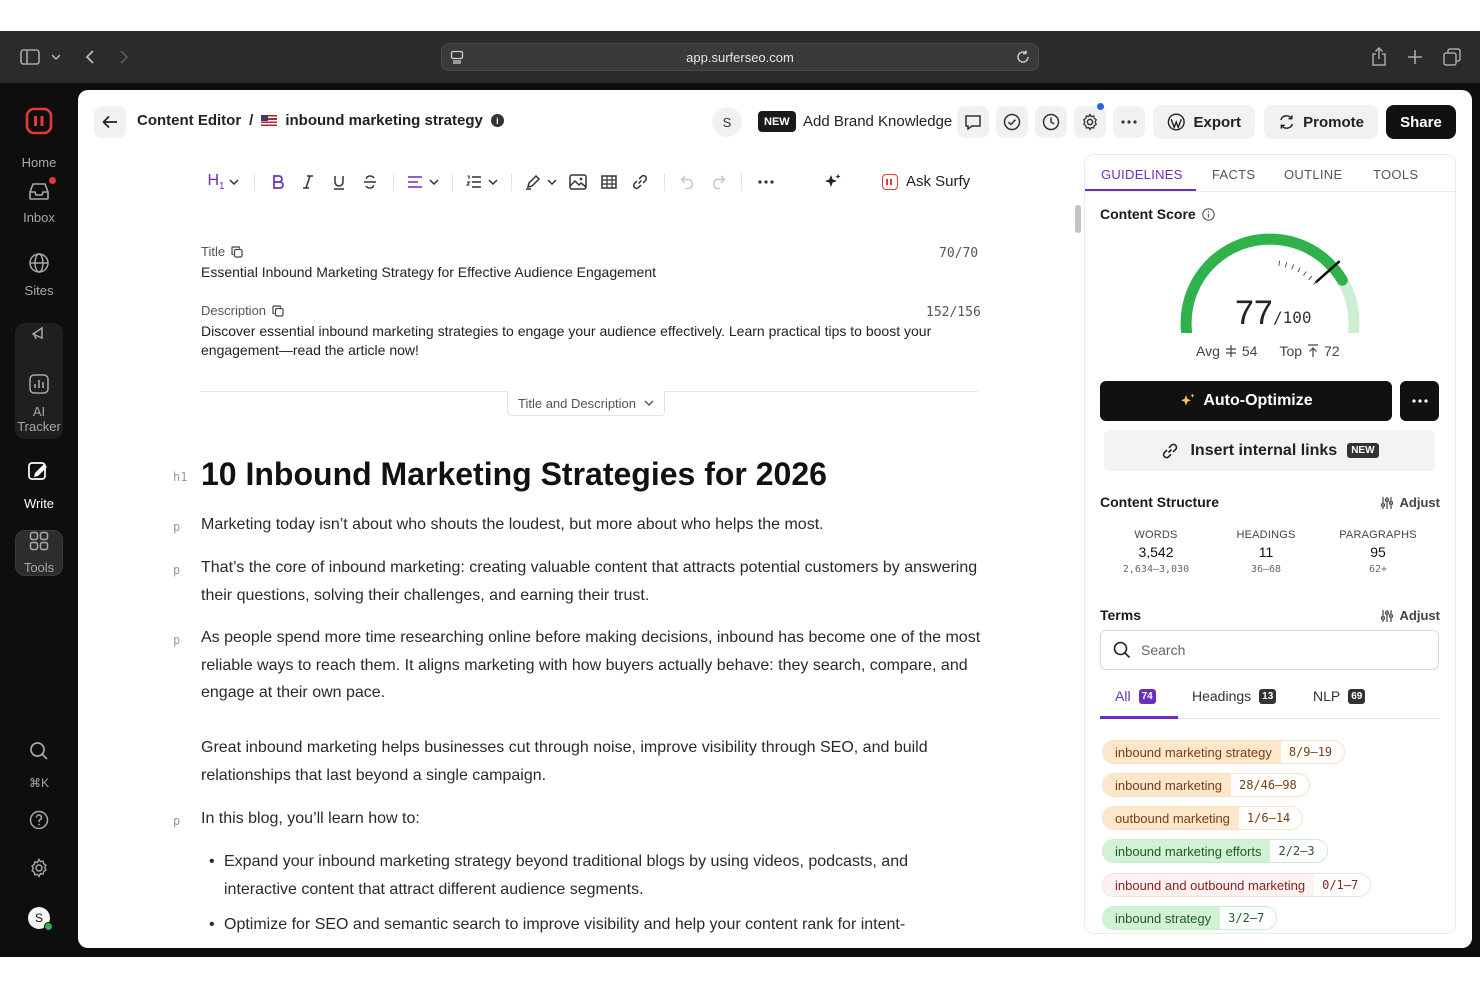 The width and height of the screenshot is (1480, 987). What do you see at coordinates (1248, 918) in the screenshot?
I see `term-count: 3/2–7` at bounding box center [1248, 918].